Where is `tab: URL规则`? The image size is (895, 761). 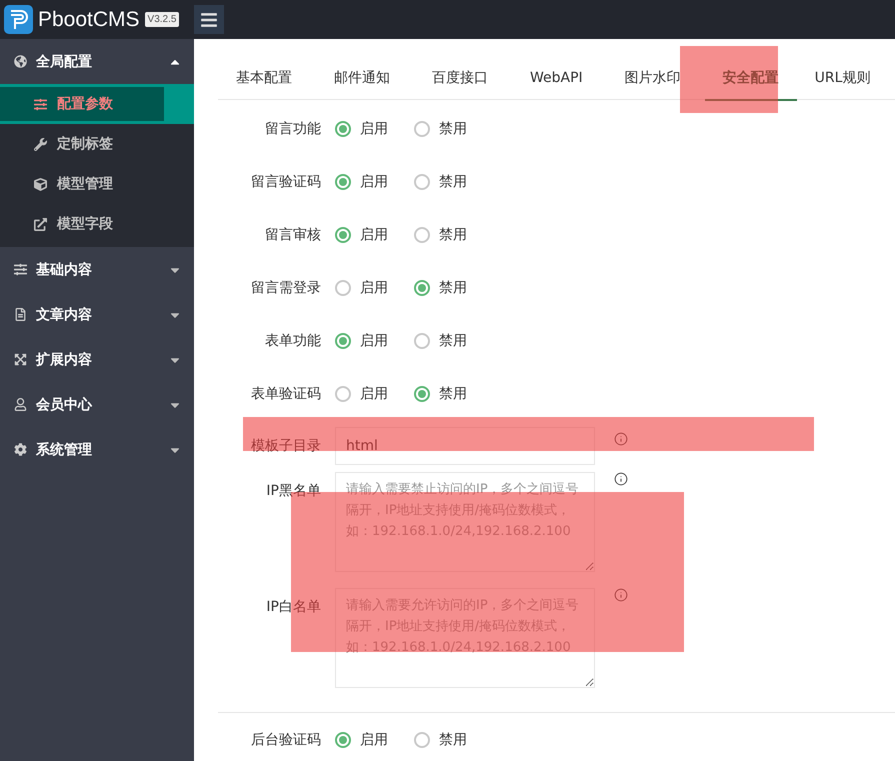
tab: URL规则 is located at coordinates (842, 79).